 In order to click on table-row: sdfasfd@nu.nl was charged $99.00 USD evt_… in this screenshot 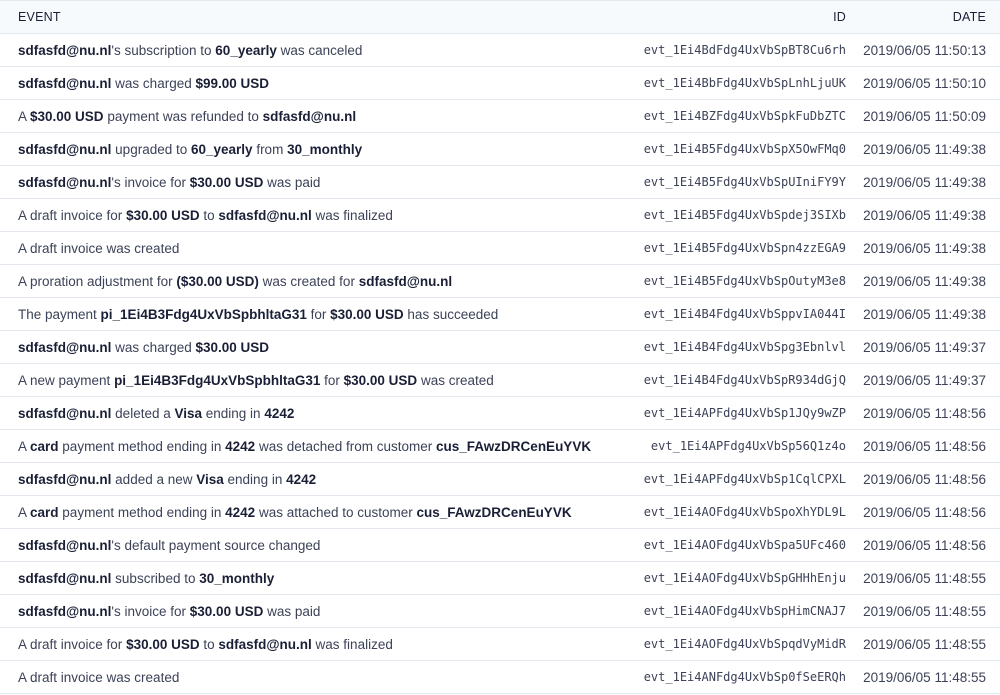, I will do `click(500, 83)`.